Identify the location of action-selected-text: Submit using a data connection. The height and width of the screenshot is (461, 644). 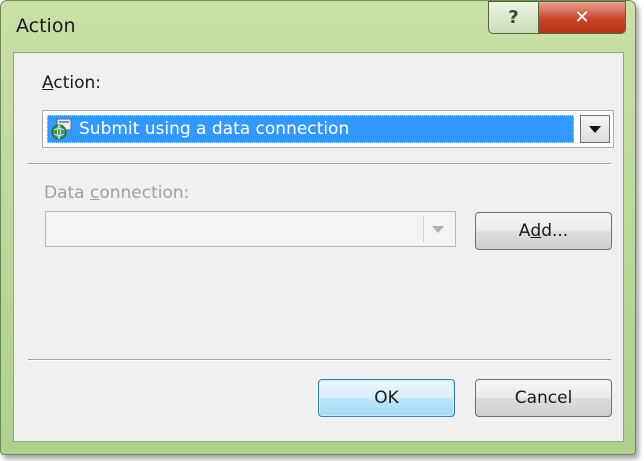
(214, 129).